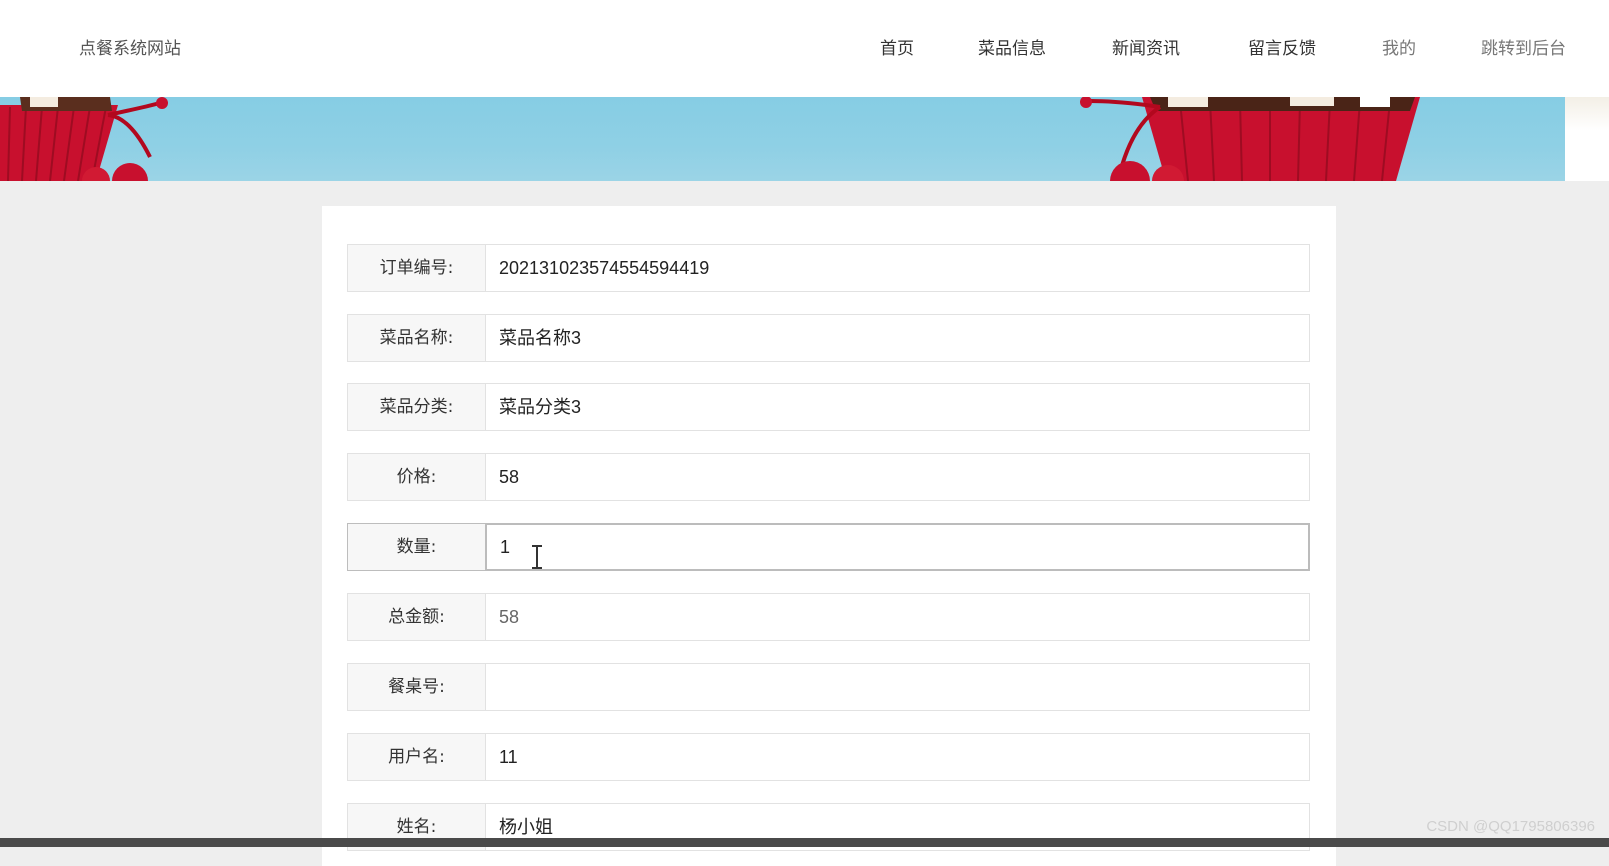 The height and width of the screenshot is (866, 1609). Describe the element at coordinates (417, 547) in the screenshot. I see `quantity-label: 数量:` at that location.